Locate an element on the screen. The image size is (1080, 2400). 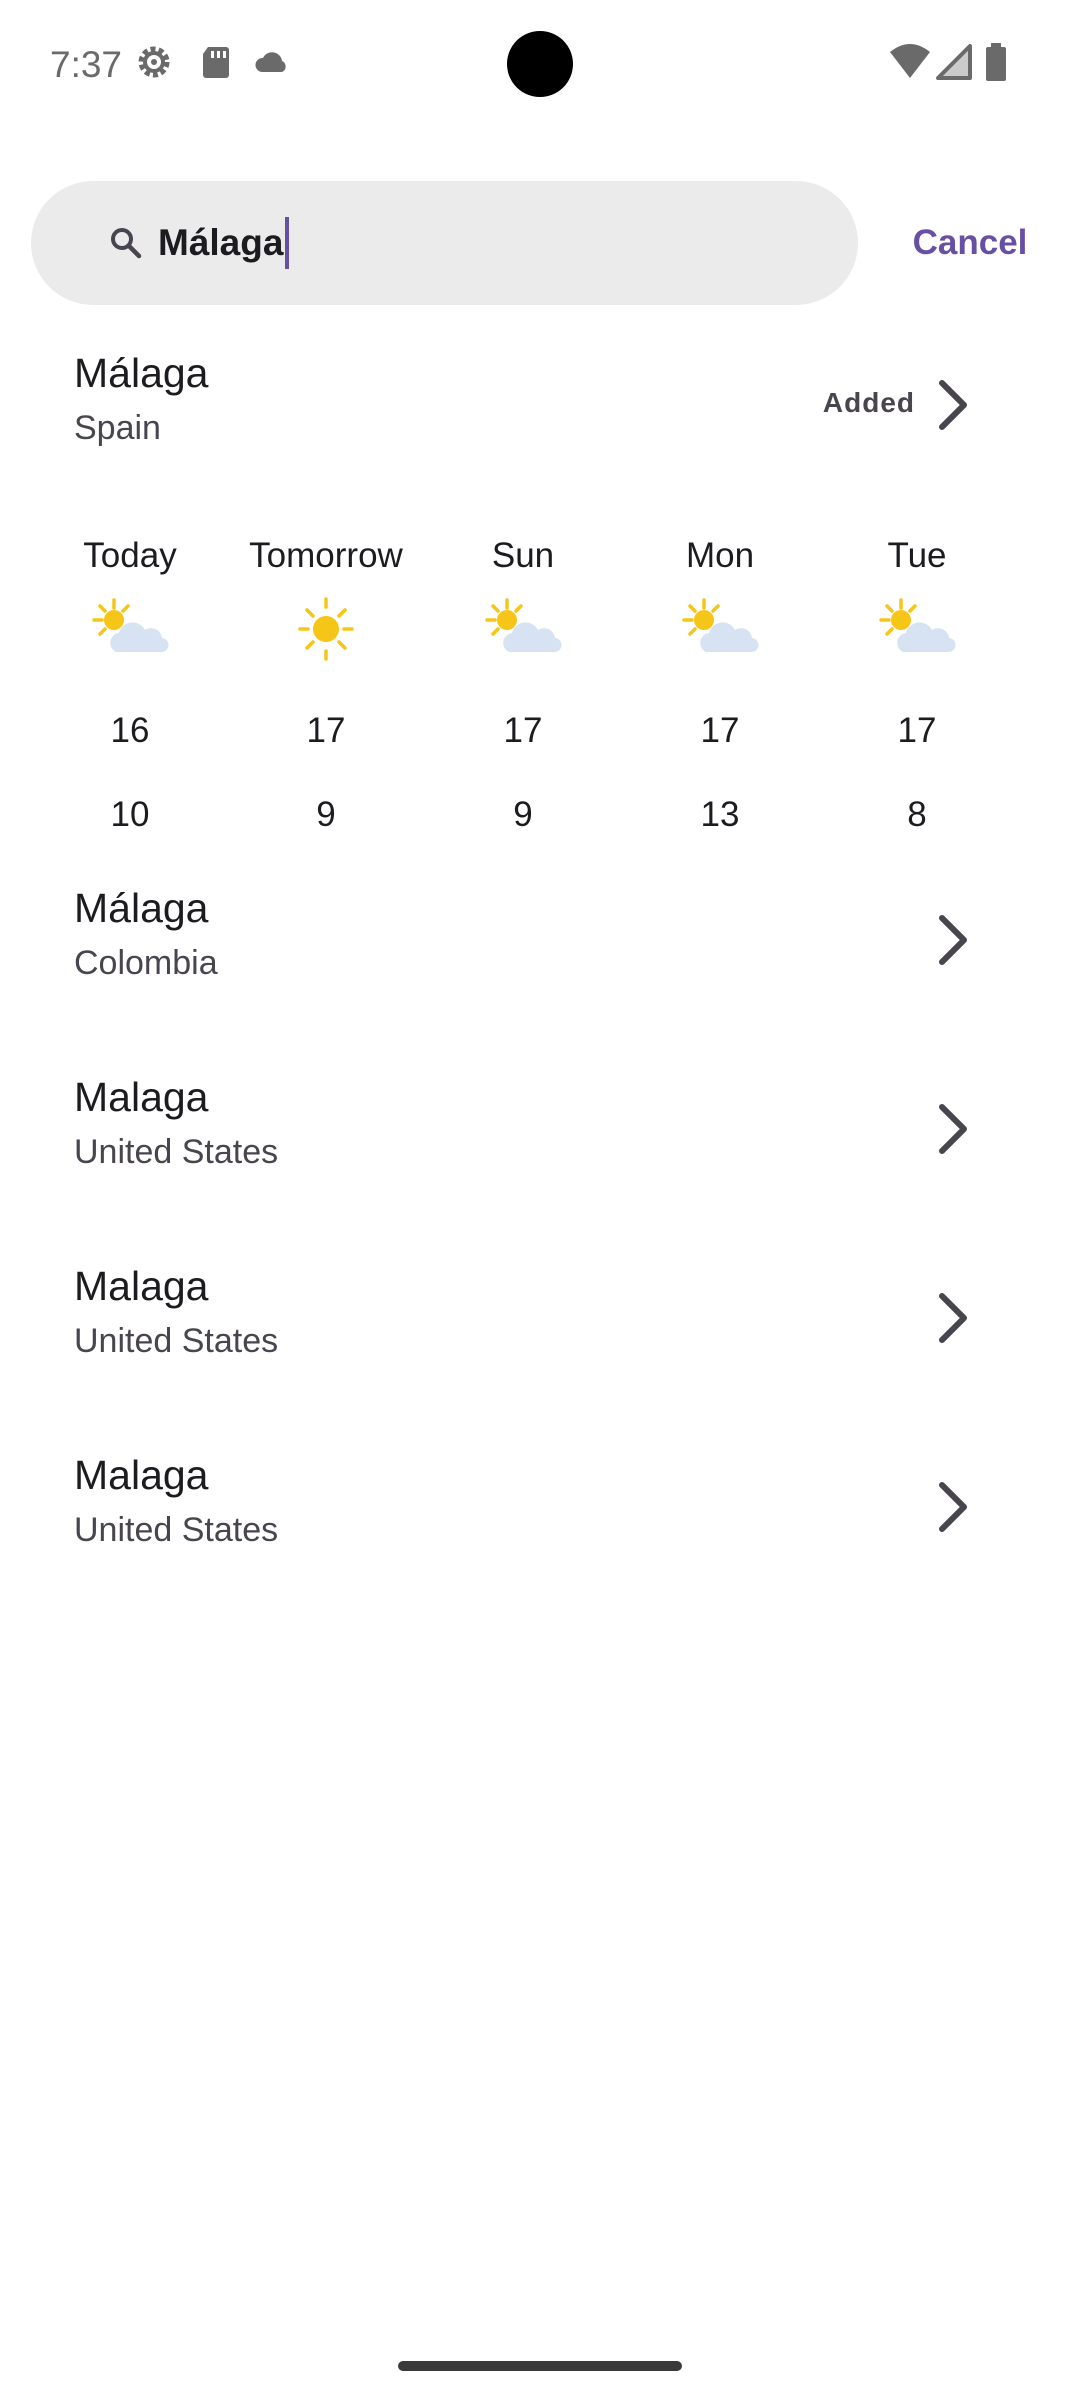
forecast-day: Mon 17 13 is located at coordinates (720, 688).